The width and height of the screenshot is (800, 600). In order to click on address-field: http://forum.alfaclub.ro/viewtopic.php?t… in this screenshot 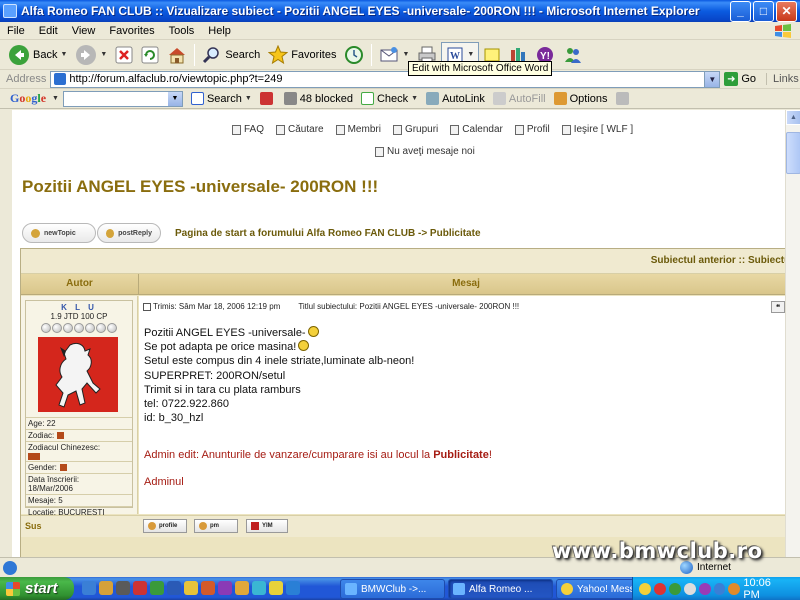, I will do `click(385, 79)`.